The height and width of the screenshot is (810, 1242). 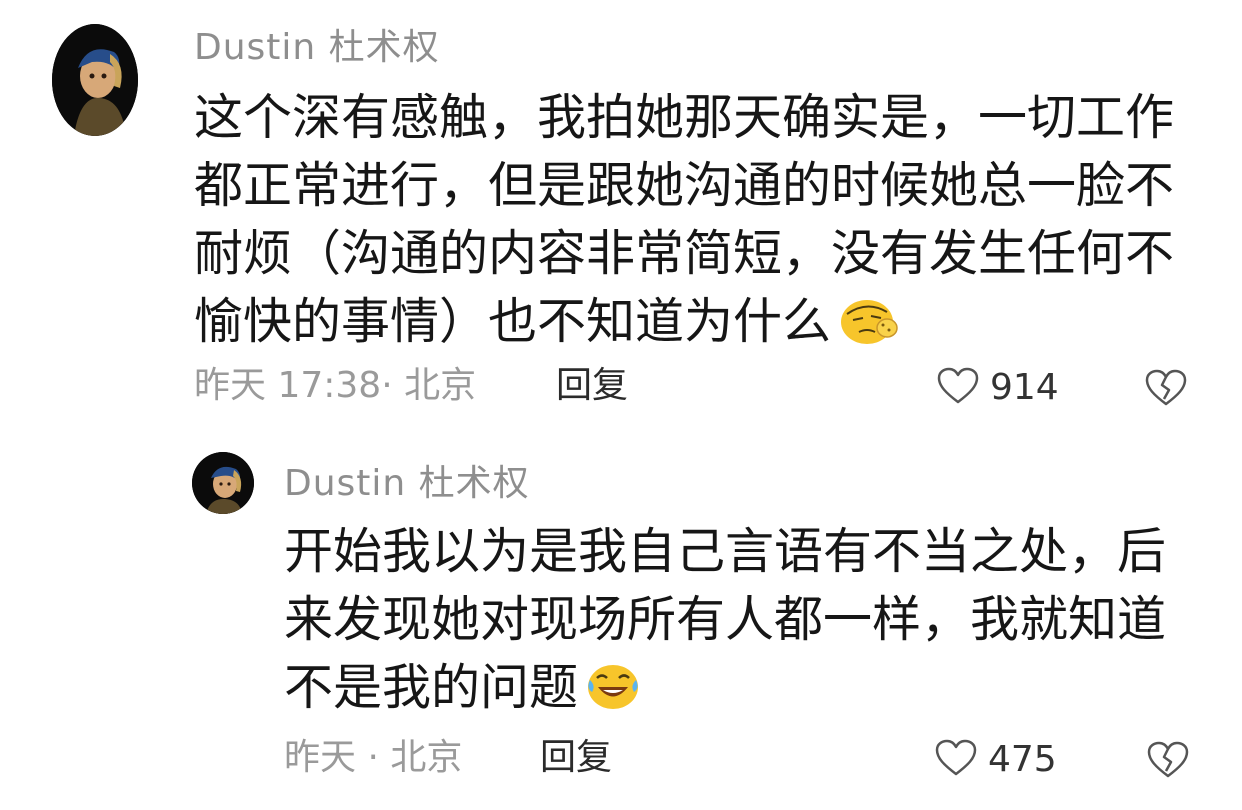 I want to click on comment-line: 来发现她对现场所有人都一样，我就知道, so click(x=725, y=619).